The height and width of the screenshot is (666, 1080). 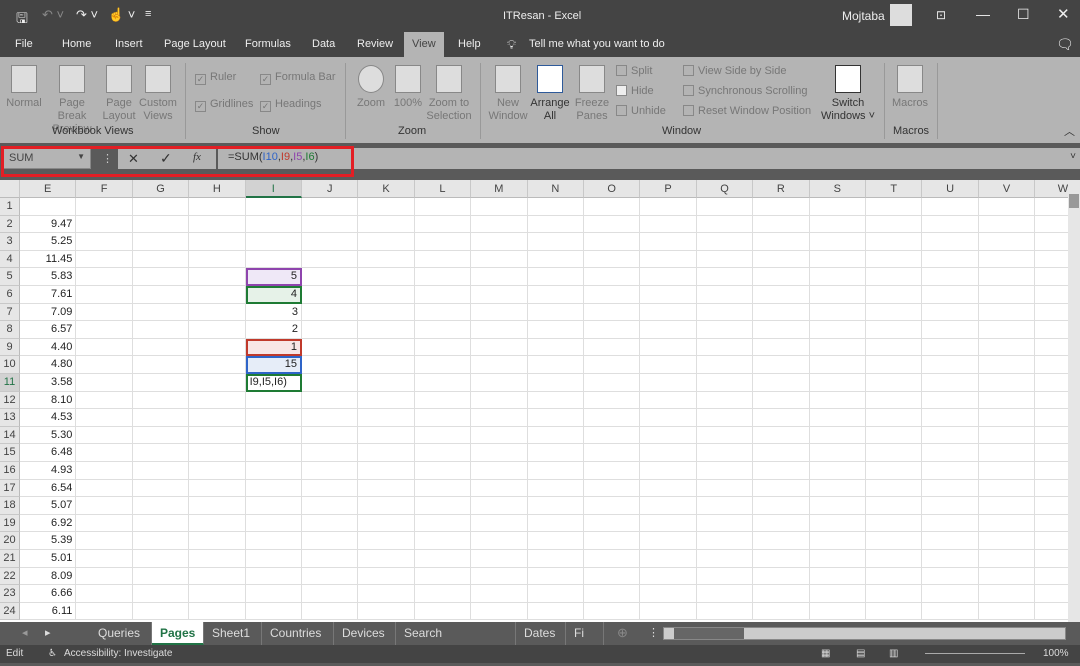 What do you see at coordinates (612, 506) in the screenshot?
I see `cell-O18` at bounding box center [612, 506].